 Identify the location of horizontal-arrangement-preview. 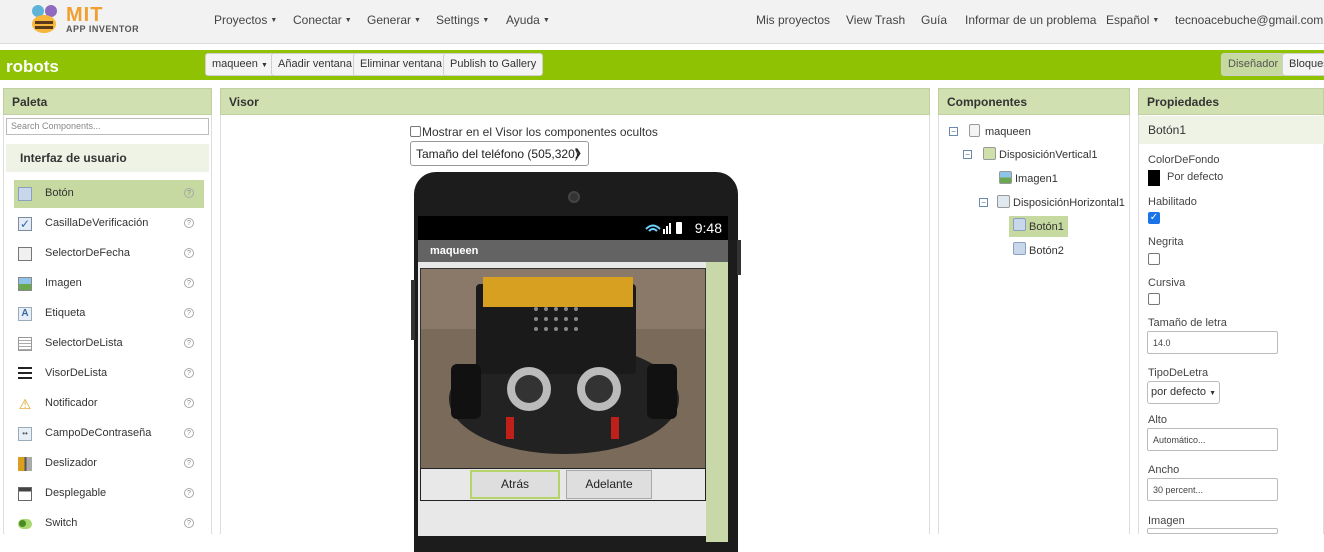
(563, 484).